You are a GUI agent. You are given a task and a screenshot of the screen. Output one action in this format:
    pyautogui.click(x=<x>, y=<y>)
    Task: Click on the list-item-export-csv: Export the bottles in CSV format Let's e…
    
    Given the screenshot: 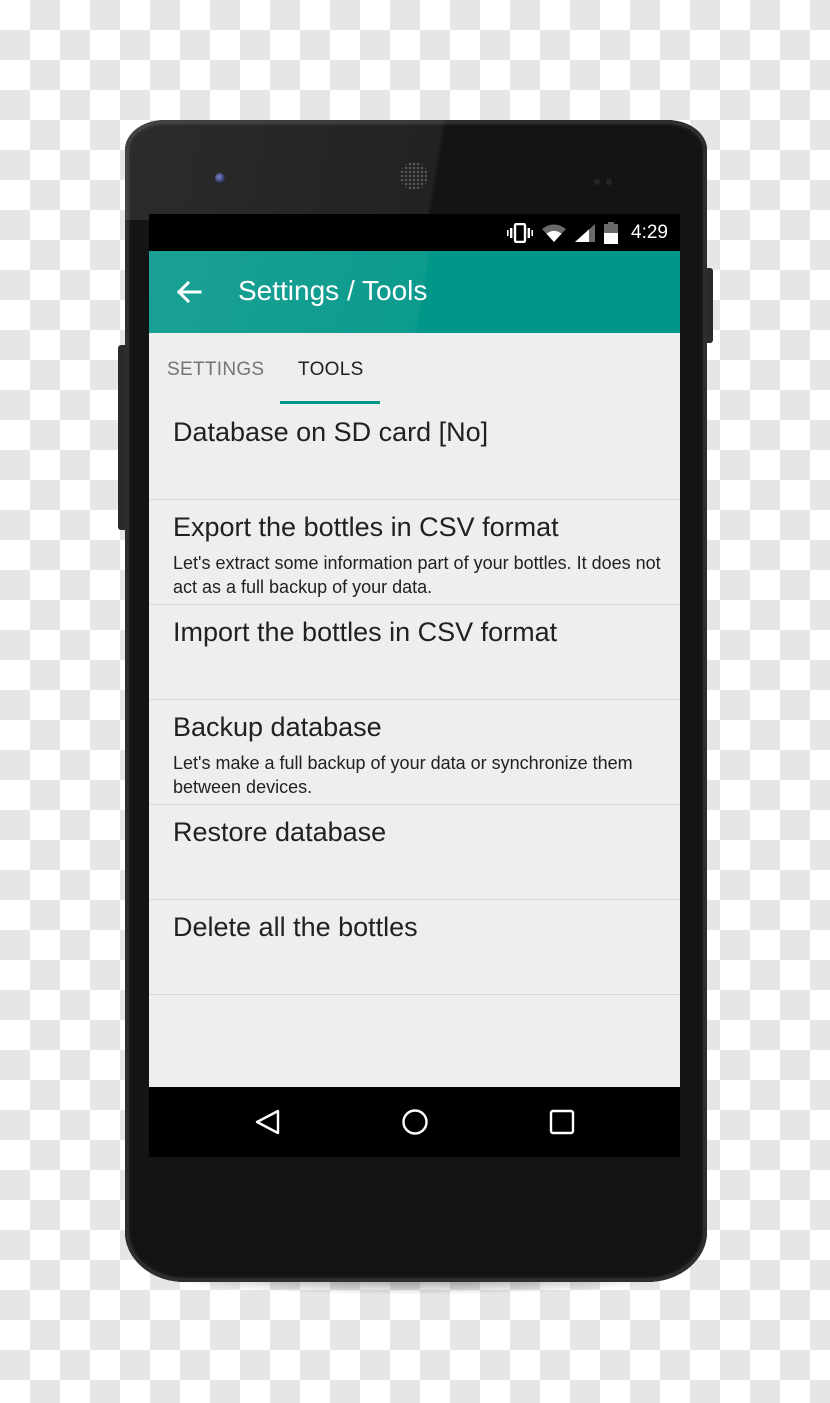 What is the action you would take?
    pyautogui.click(x=414, y=552)
    